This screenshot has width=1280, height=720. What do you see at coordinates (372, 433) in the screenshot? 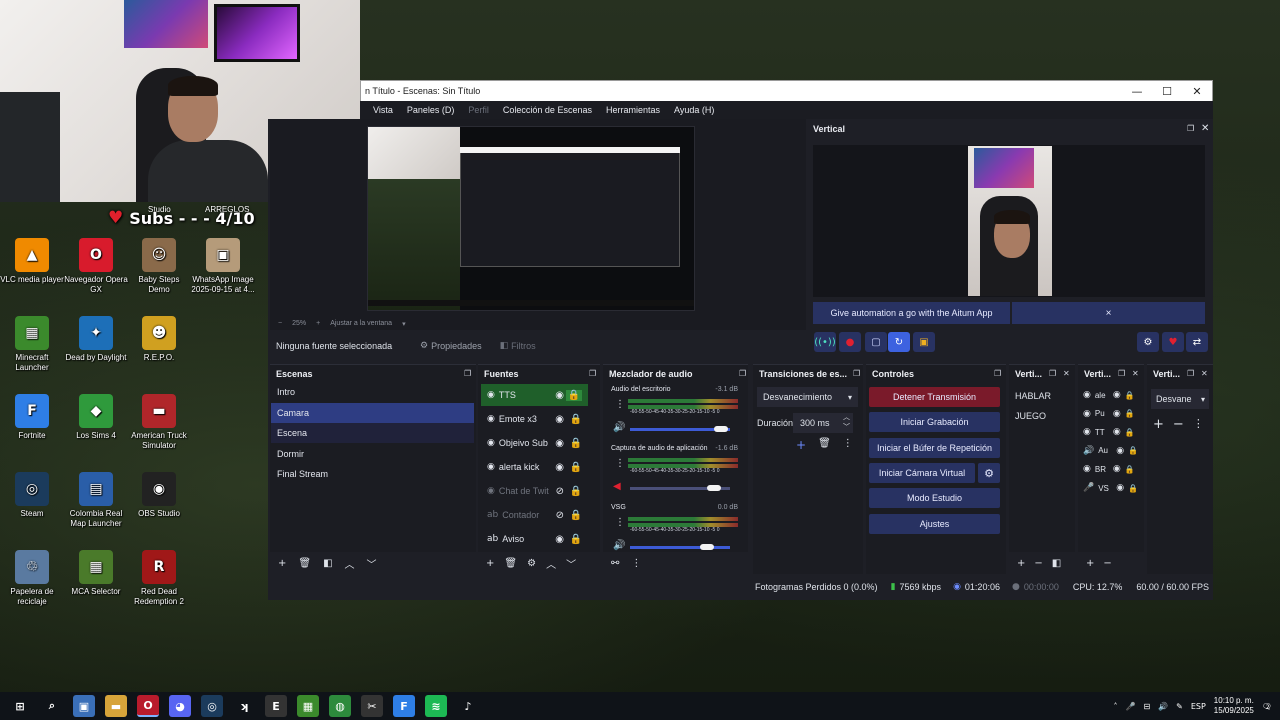
I see `scene-item-escena: Escena` at bounding box center [372, 433].